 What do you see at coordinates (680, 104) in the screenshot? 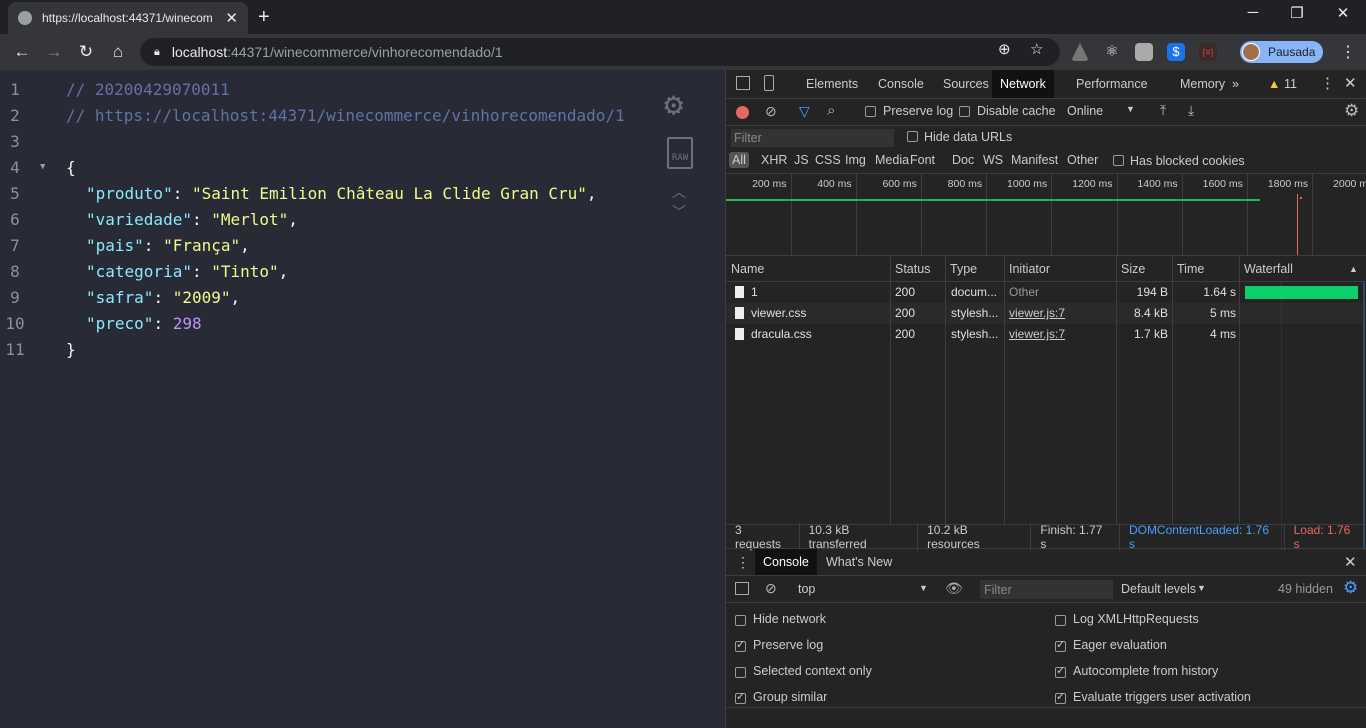
I see `gear-icon: ⚙` at bounding box center [680, 104].